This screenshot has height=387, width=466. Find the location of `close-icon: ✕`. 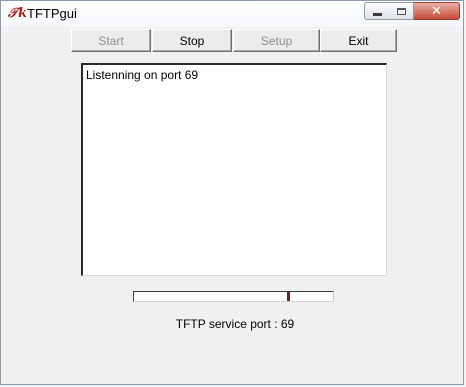

close-icon: ✕ is located at coordinates (436, 10).